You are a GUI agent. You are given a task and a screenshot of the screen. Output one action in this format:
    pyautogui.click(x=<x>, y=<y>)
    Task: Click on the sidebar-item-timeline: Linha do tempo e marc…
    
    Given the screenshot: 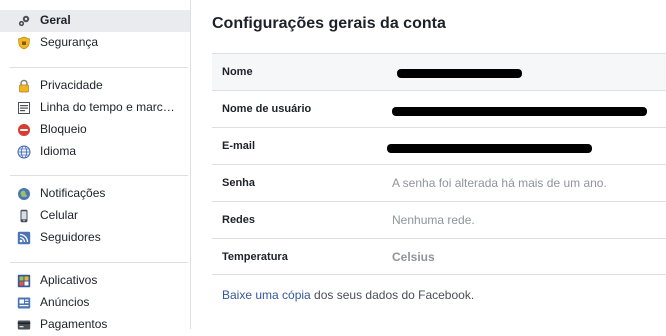 What is the action you would take?
    pyautogui.click(x=95, y=108)
    